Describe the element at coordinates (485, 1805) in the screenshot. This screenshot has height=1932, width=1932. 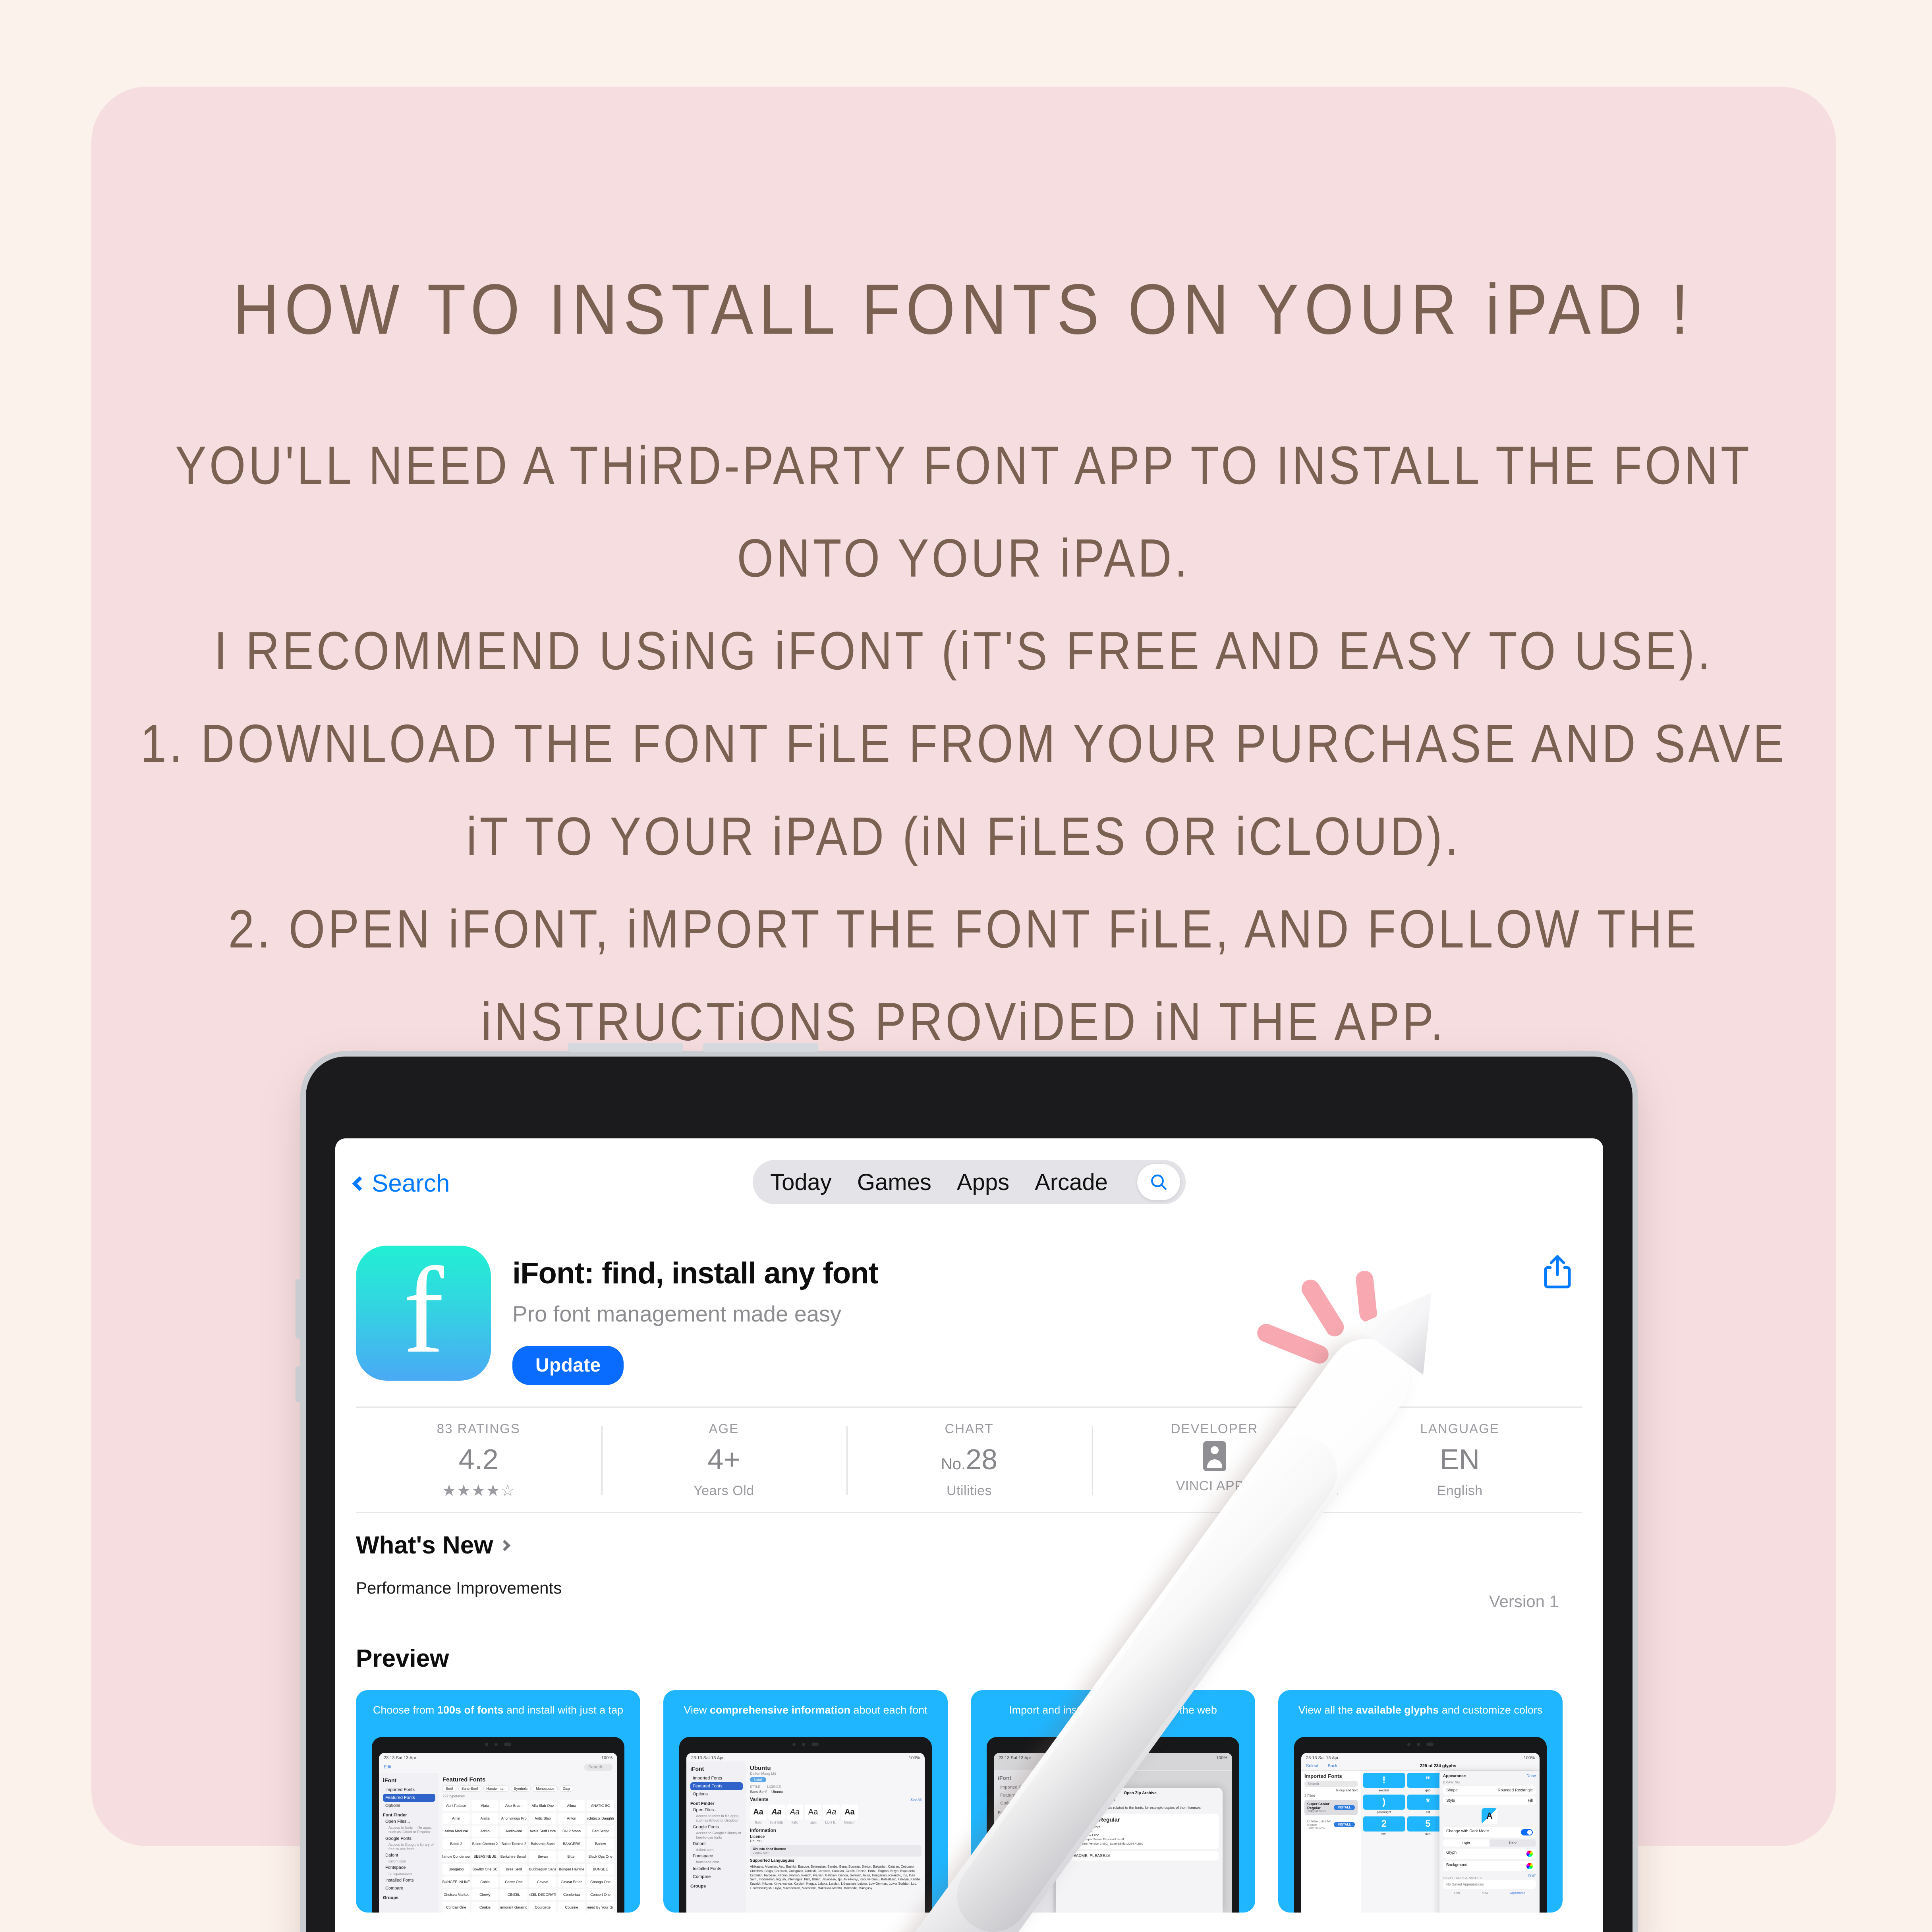
I see `font-tile: Alata` at that location.